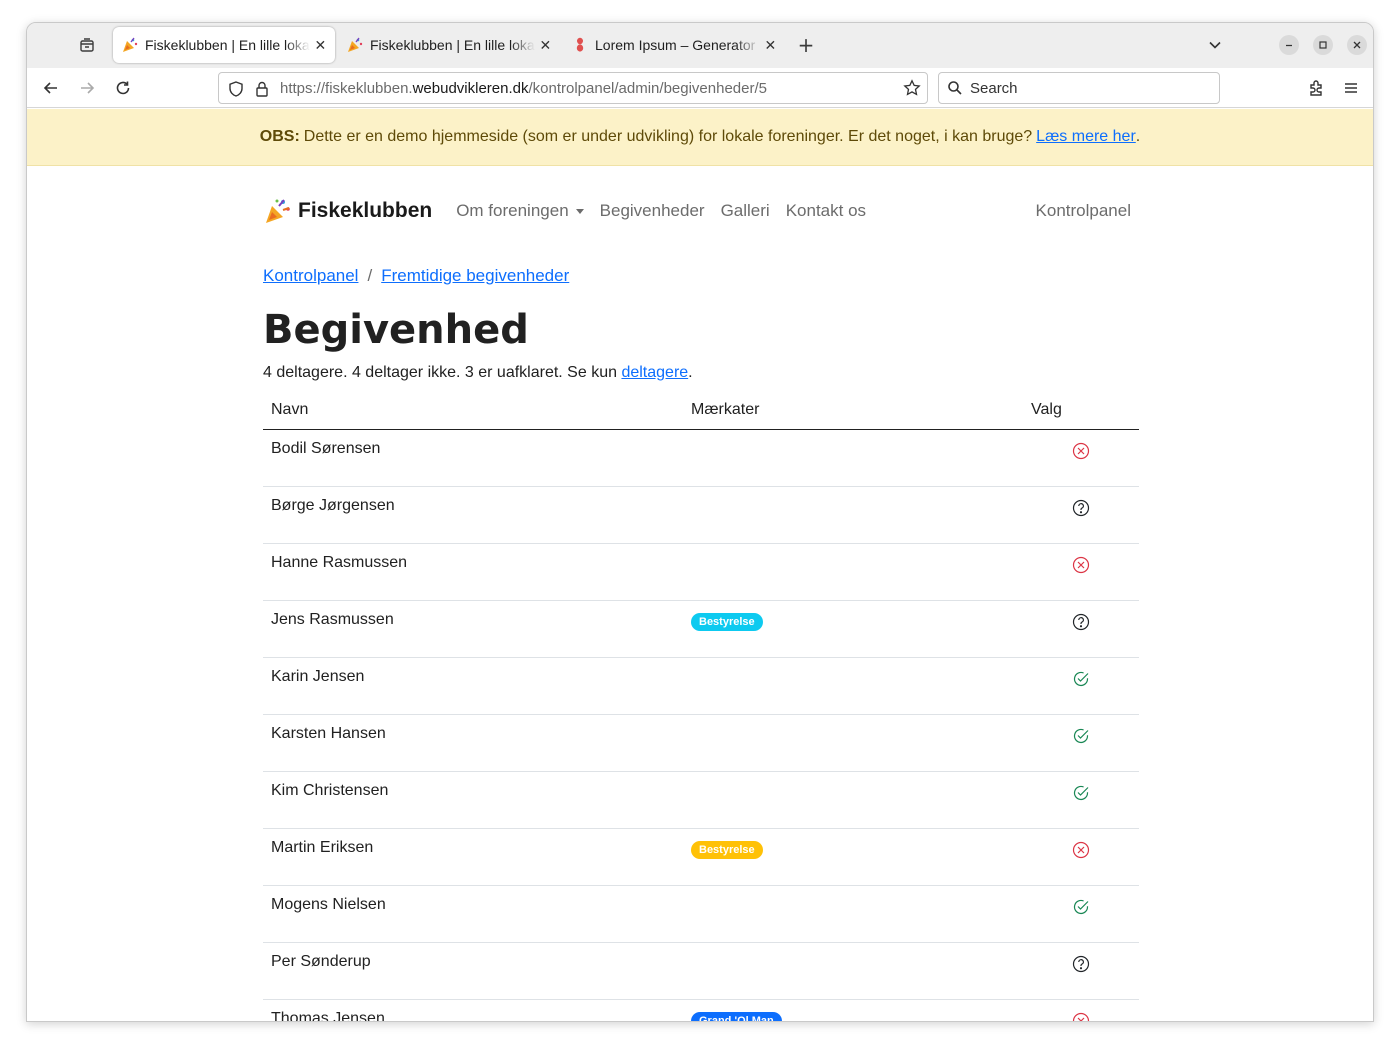 The height and width of the screenshot is (1050, 1400). What do you see at coordinates (727, 849) in the screenshot?
I see `tag-badge: Bestyrelse` at bounding box center [727, 849].